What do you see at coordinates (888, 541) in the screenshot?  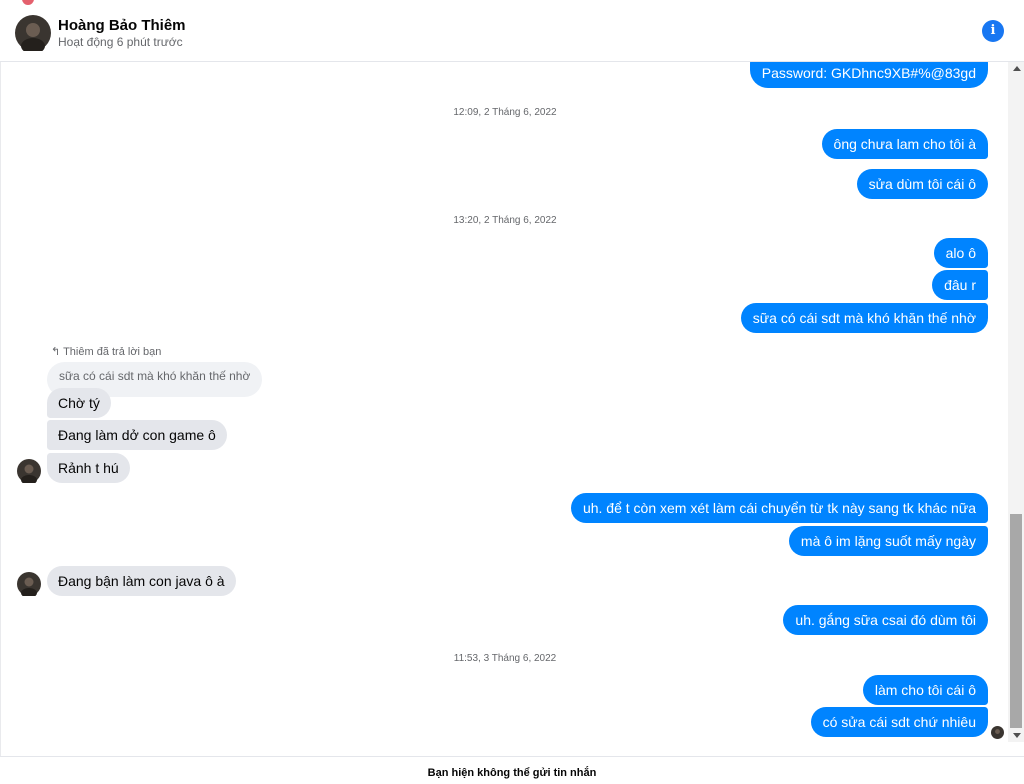 I see `message-outgoing: mà ô im lặng suốt mấy ngày` at bounding box center [888, 541].